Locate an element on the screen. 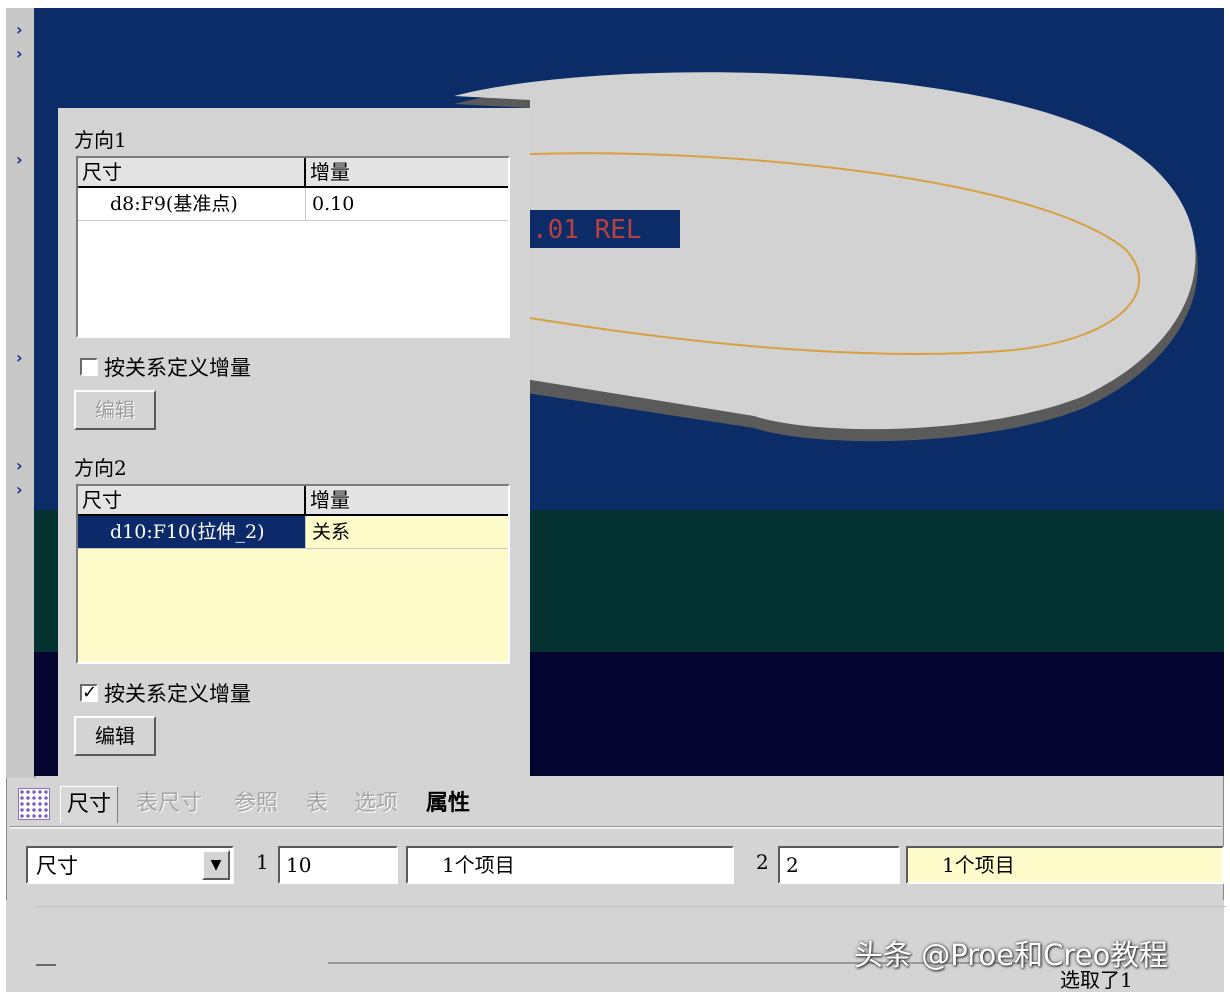 This screenshot has height=996, width=1230. tab-table: 表 is located at coordinates (317, 804).